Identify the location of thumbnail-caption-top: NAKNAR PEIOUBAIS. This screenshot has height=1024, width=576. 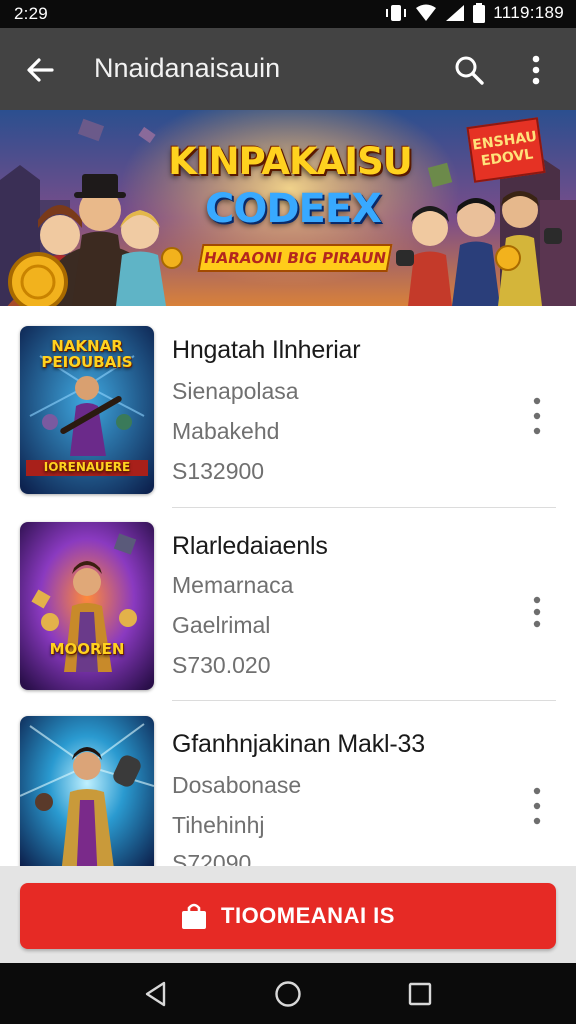
(87, 354).